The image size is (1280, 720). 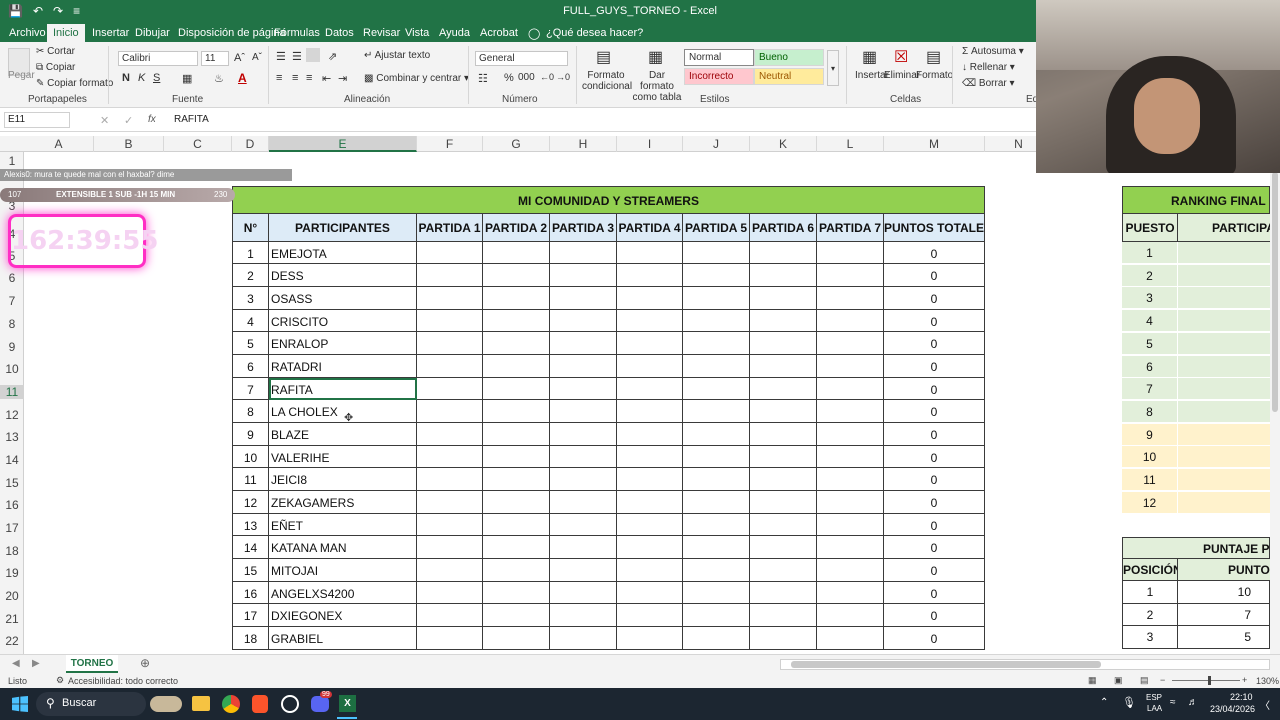 What do you see at coordinates (1150, 228) in the screenshot?
I see `ranking-header-puesto: PUESTO` at bounding box center [1150, 228].